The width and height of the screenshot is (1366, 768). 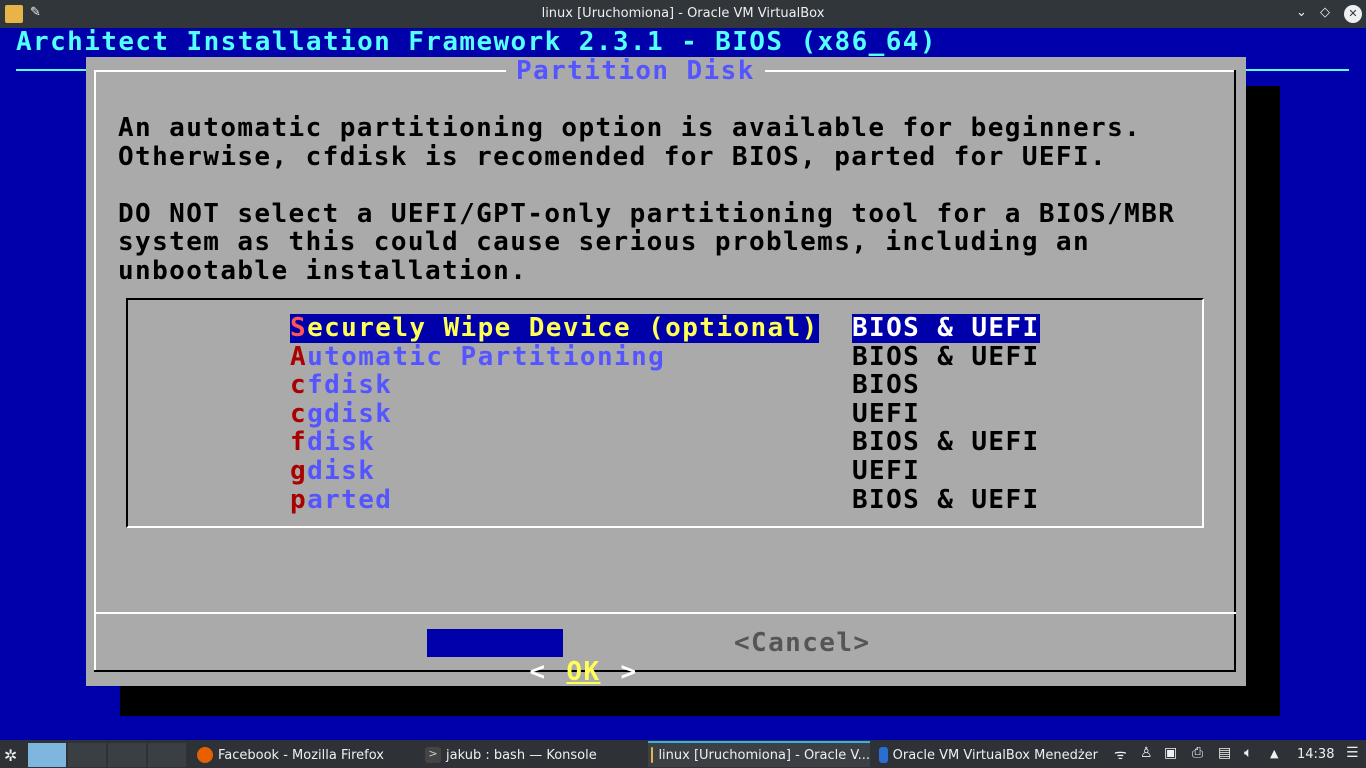 I want to click on menu-item: parted, so click(x=341, y=499).